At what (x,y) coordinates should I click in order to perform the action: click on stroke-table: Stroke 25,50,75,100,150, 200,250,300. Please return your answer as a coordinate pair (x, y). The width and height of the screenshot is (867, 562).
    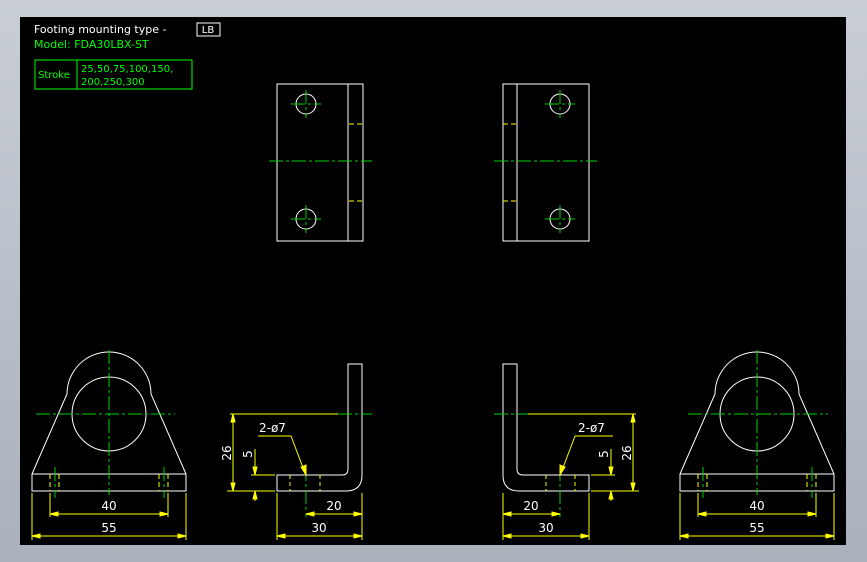
    Looking at the image, I should click on (113, 74).